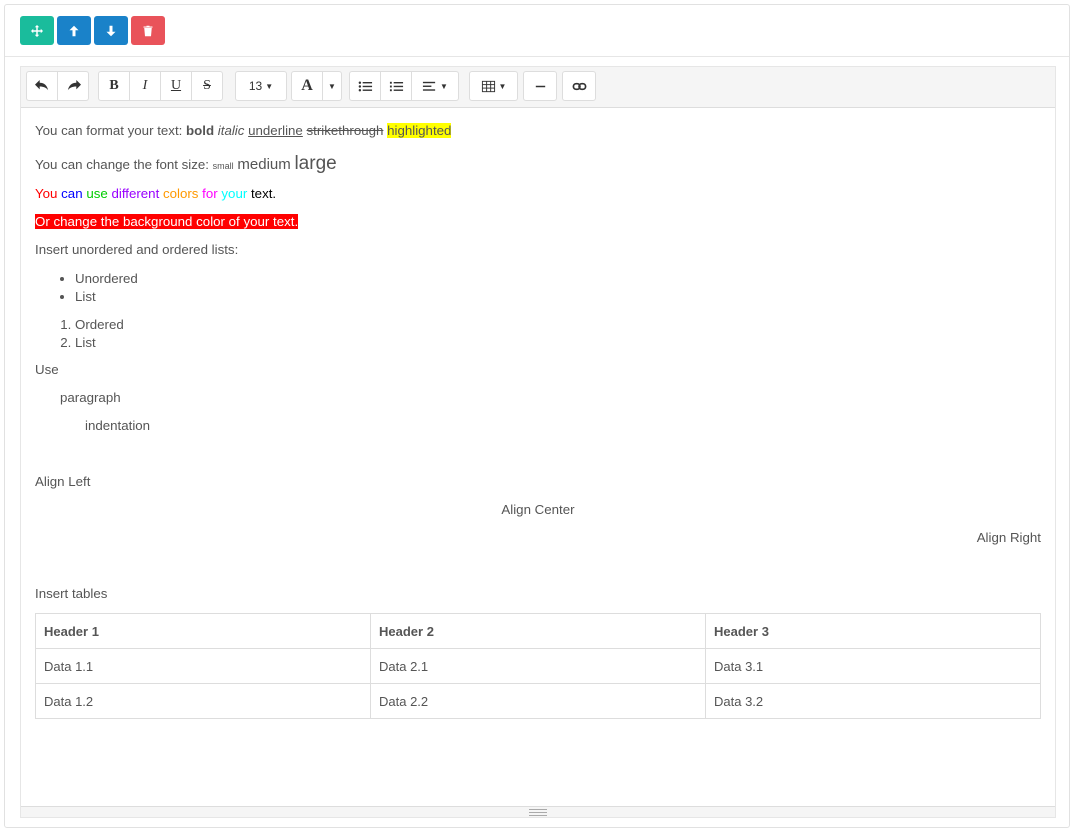 The height and width of the screenshot is (833, 1076). I want to click on text-color-dropdown: ▼, so click(332, 86).